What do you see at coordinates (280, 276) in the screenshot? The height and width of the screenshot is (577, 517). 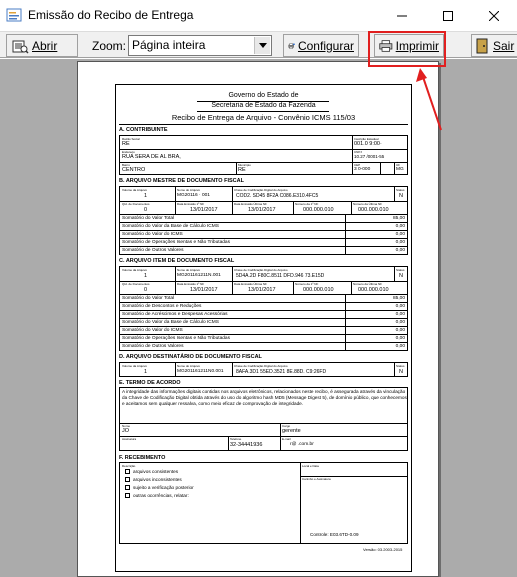 I see `chave-value: 5D4A.2D F80C.8511 DFD.946 73.E15D` at bounding box center [280, 276].